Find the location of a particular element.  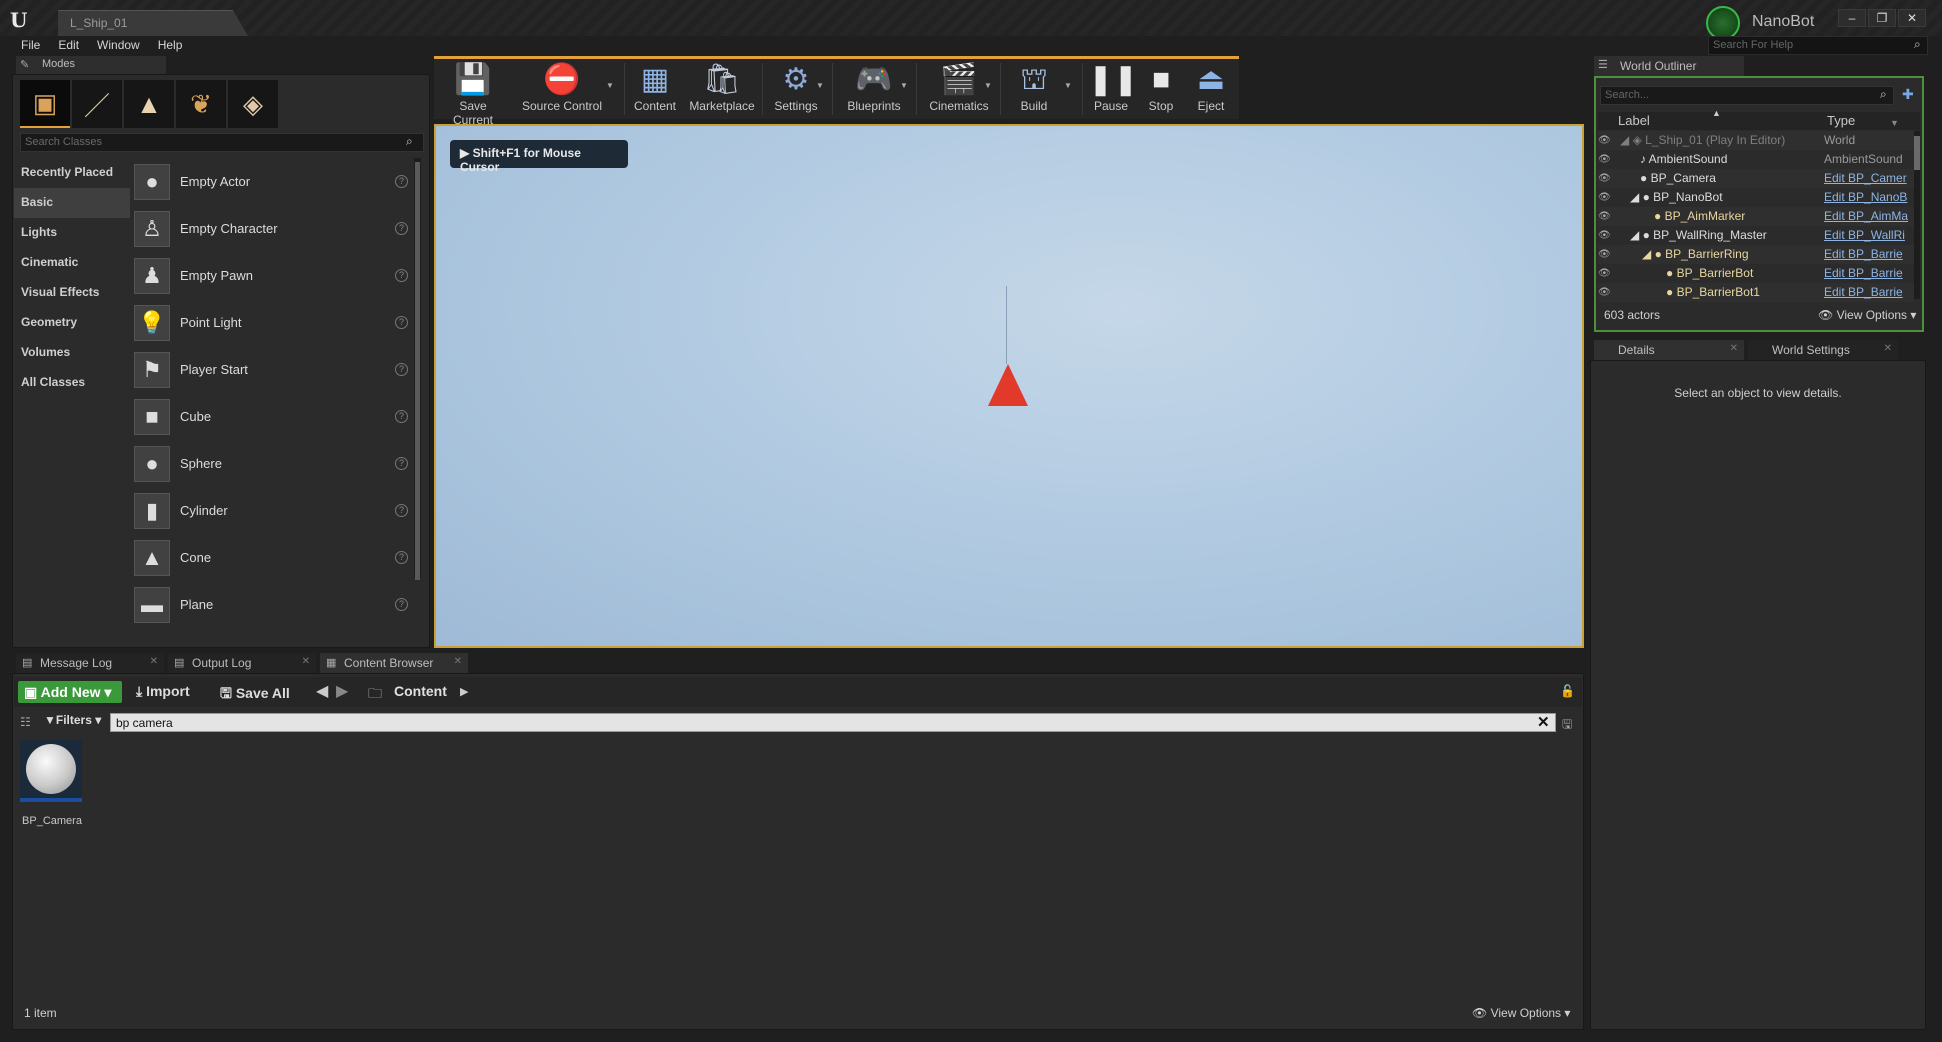

outliner-row: 👁 ♪ AmbientSound AmbientSound is located at coordinates (1756, 159).